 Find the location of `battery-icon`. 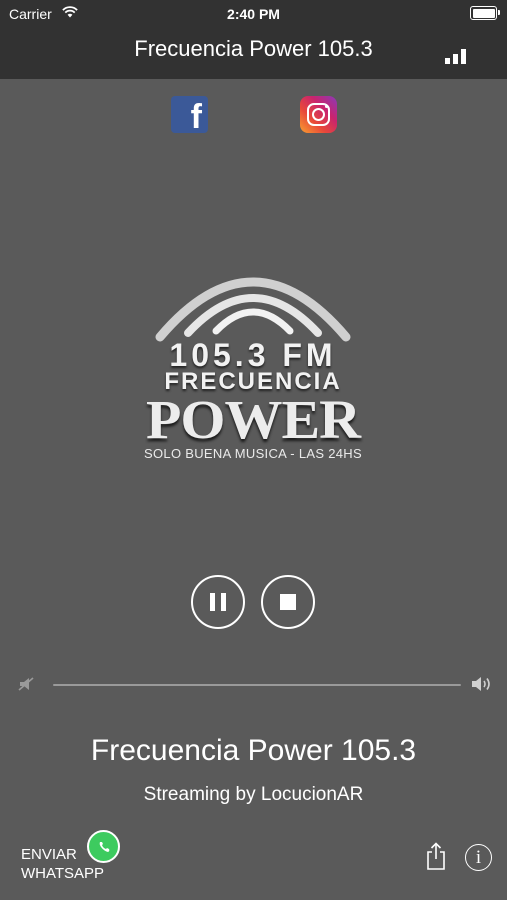

battery-icon is located at coordinates (485, 13).